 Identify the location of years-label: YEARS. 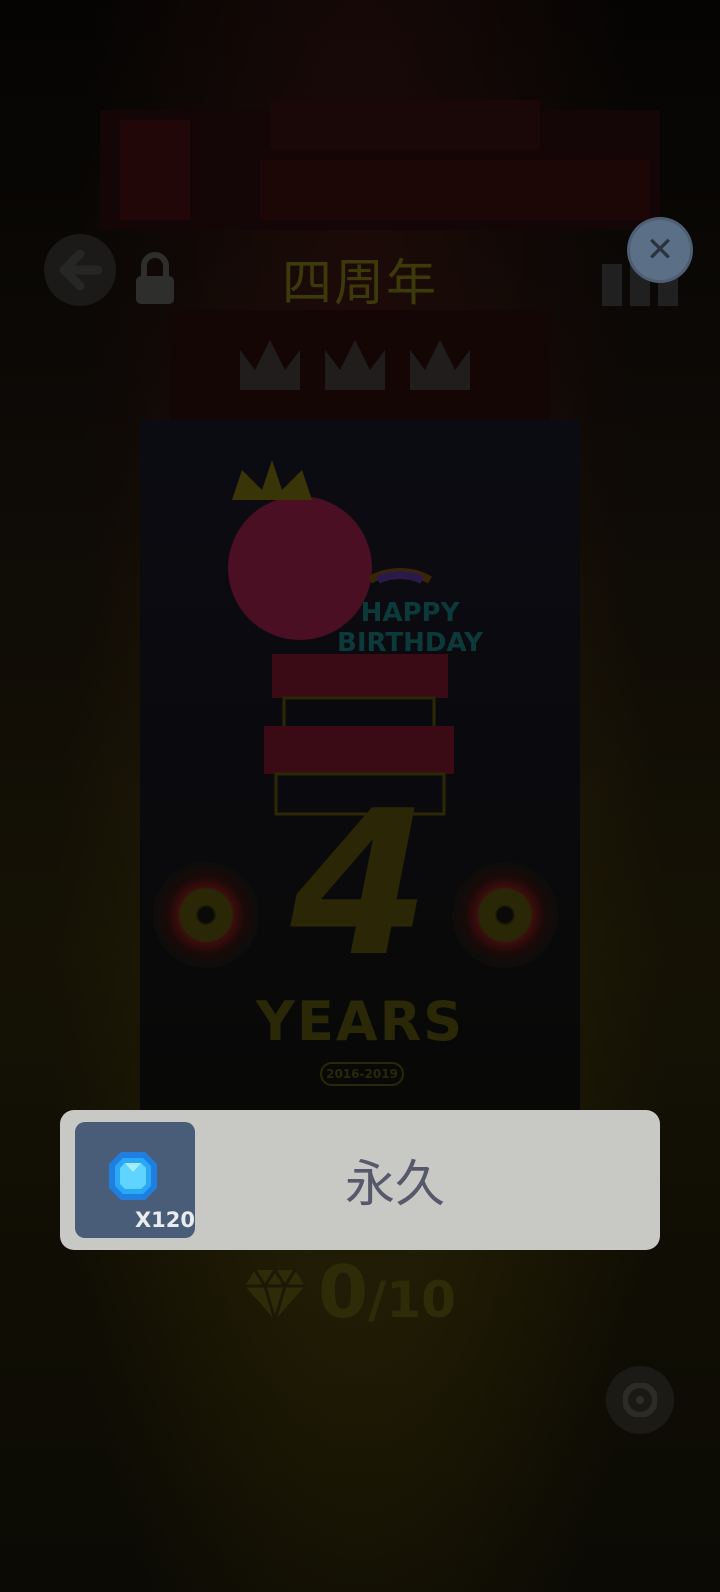
(360, 1021).